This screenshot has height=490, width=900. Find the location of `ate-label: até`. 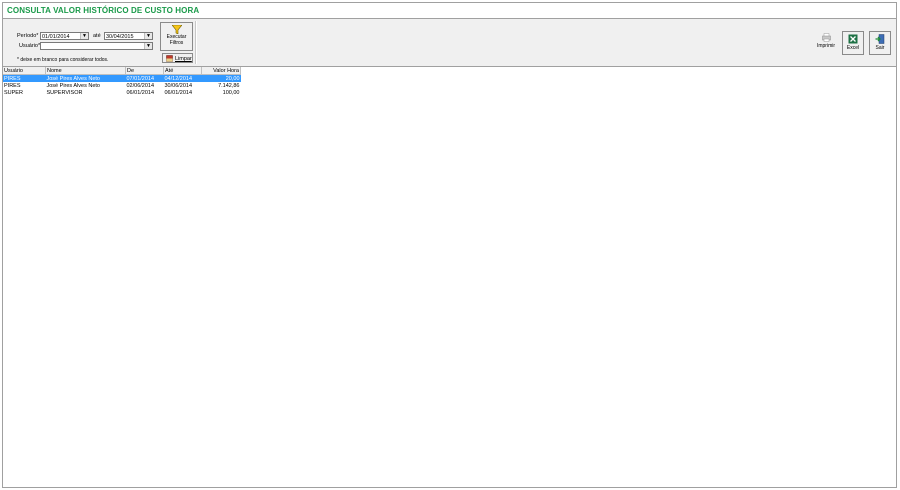

ate-label: até is located at coordinates (97, 36).